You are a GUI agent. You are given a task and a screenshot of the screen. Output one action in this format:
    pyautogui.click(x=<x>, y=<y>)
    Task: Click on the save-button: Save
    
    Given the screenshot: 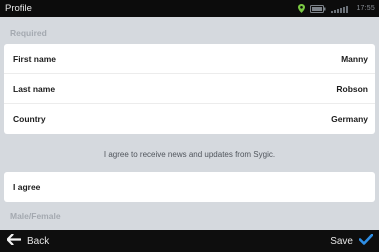 What is the action you would take?
    pyautogui.click(x=352, y=240)
    